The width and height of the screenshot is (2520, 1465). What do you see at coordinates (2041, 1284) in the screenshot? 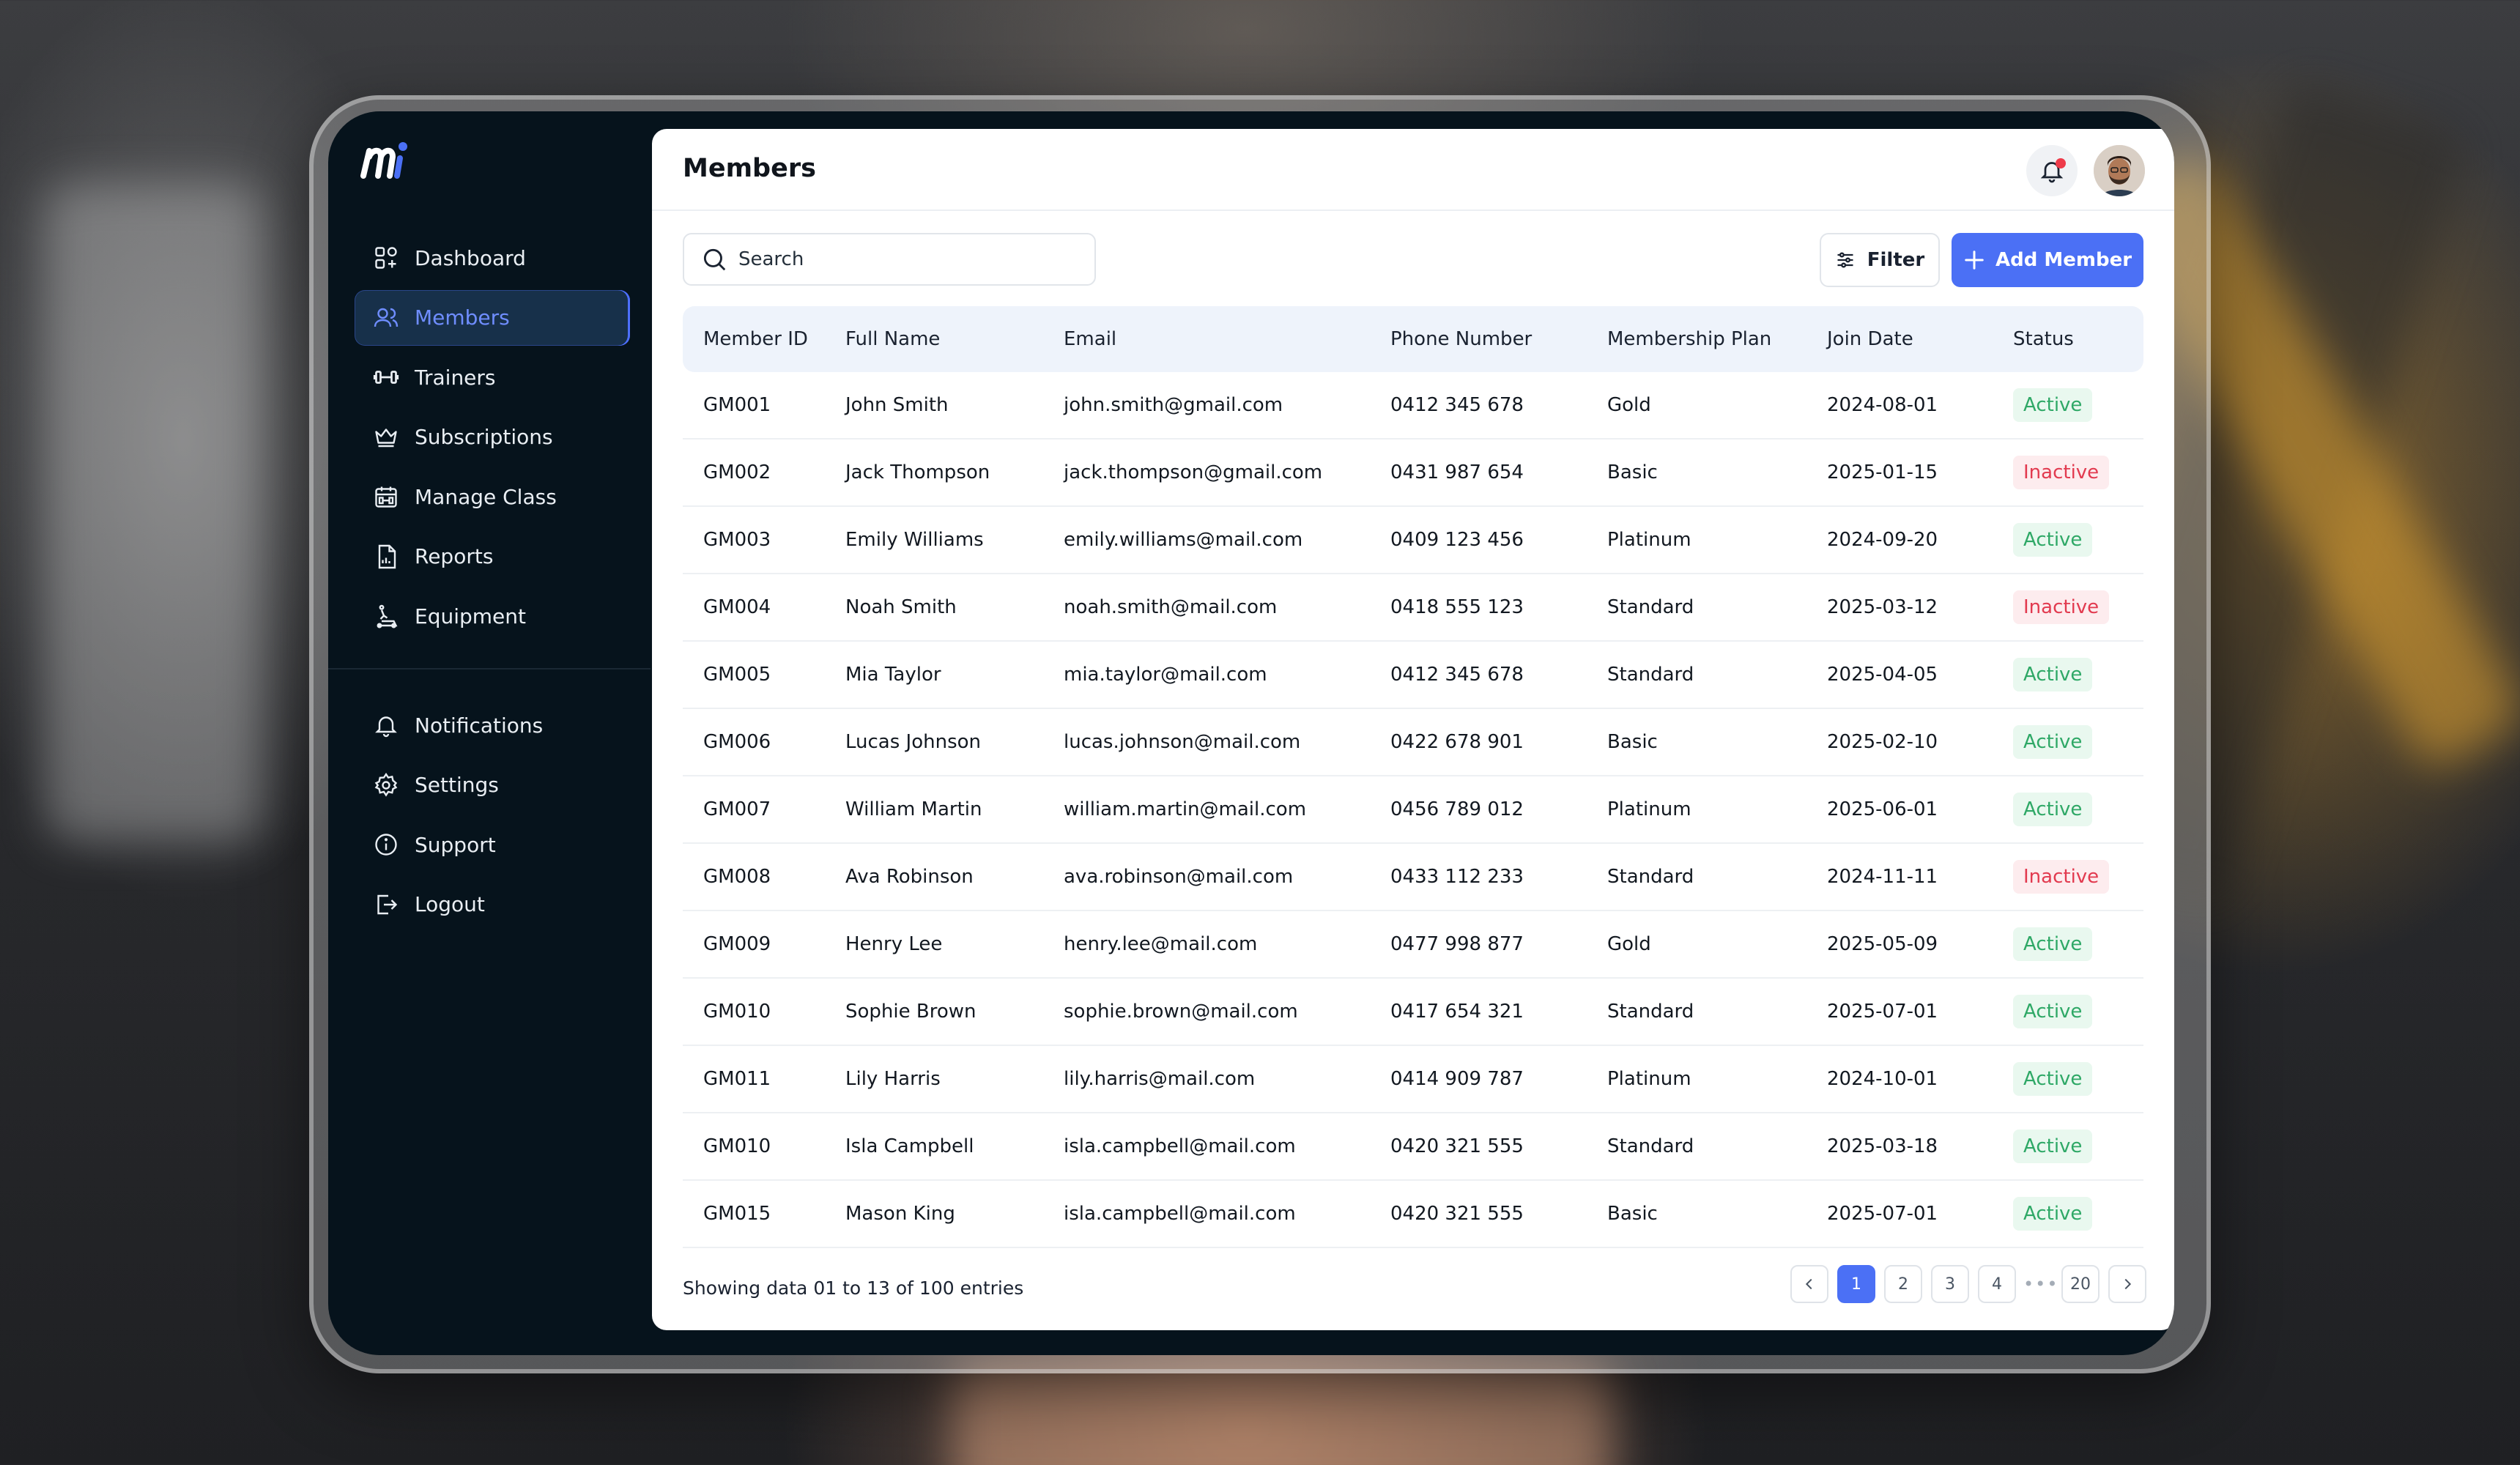
I see `pagination-ellipsis: •••` at bounding box center [2041, 1284].